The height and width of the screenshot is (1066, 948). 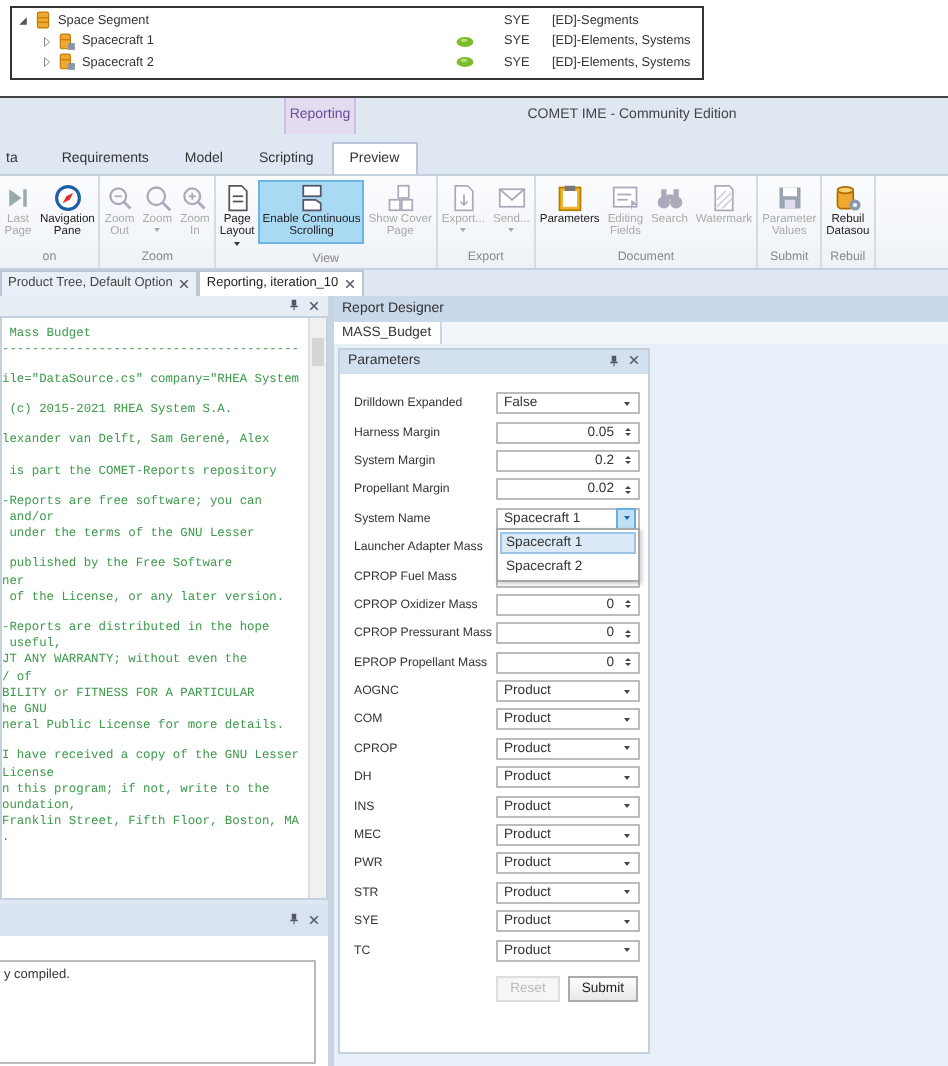 What do you see at coordinates (723, 197) in the screenshot?
I see `watermark-icon` at bounding box center [723, 197].